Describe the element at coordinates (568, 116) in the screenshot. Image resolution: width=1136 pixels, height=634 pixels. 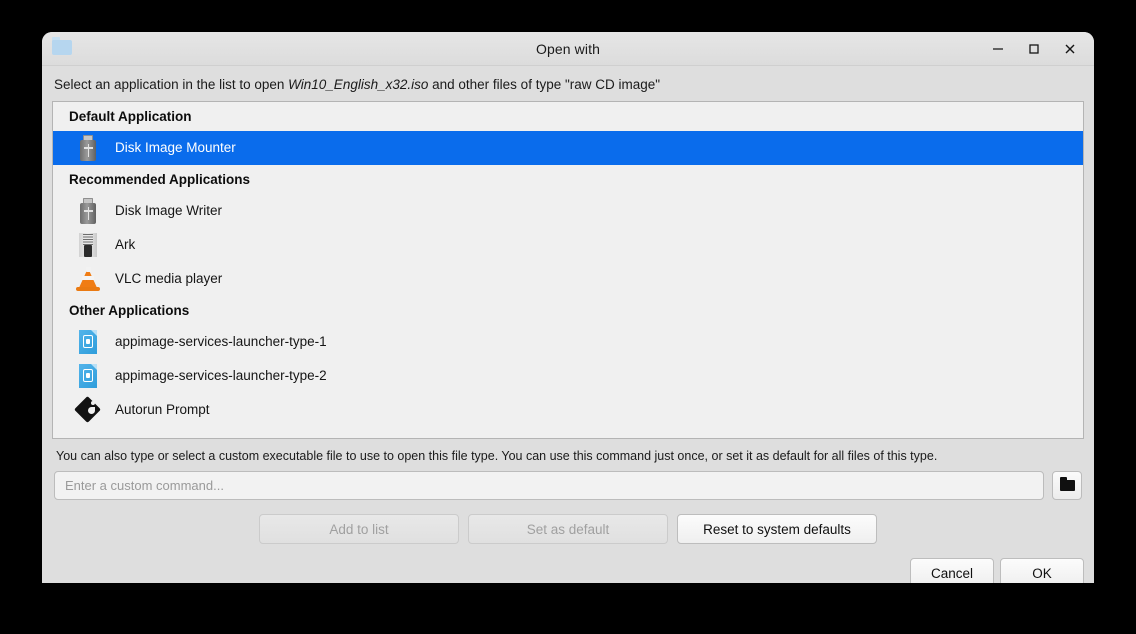
I see `list-group-header: Default Application` at that location.